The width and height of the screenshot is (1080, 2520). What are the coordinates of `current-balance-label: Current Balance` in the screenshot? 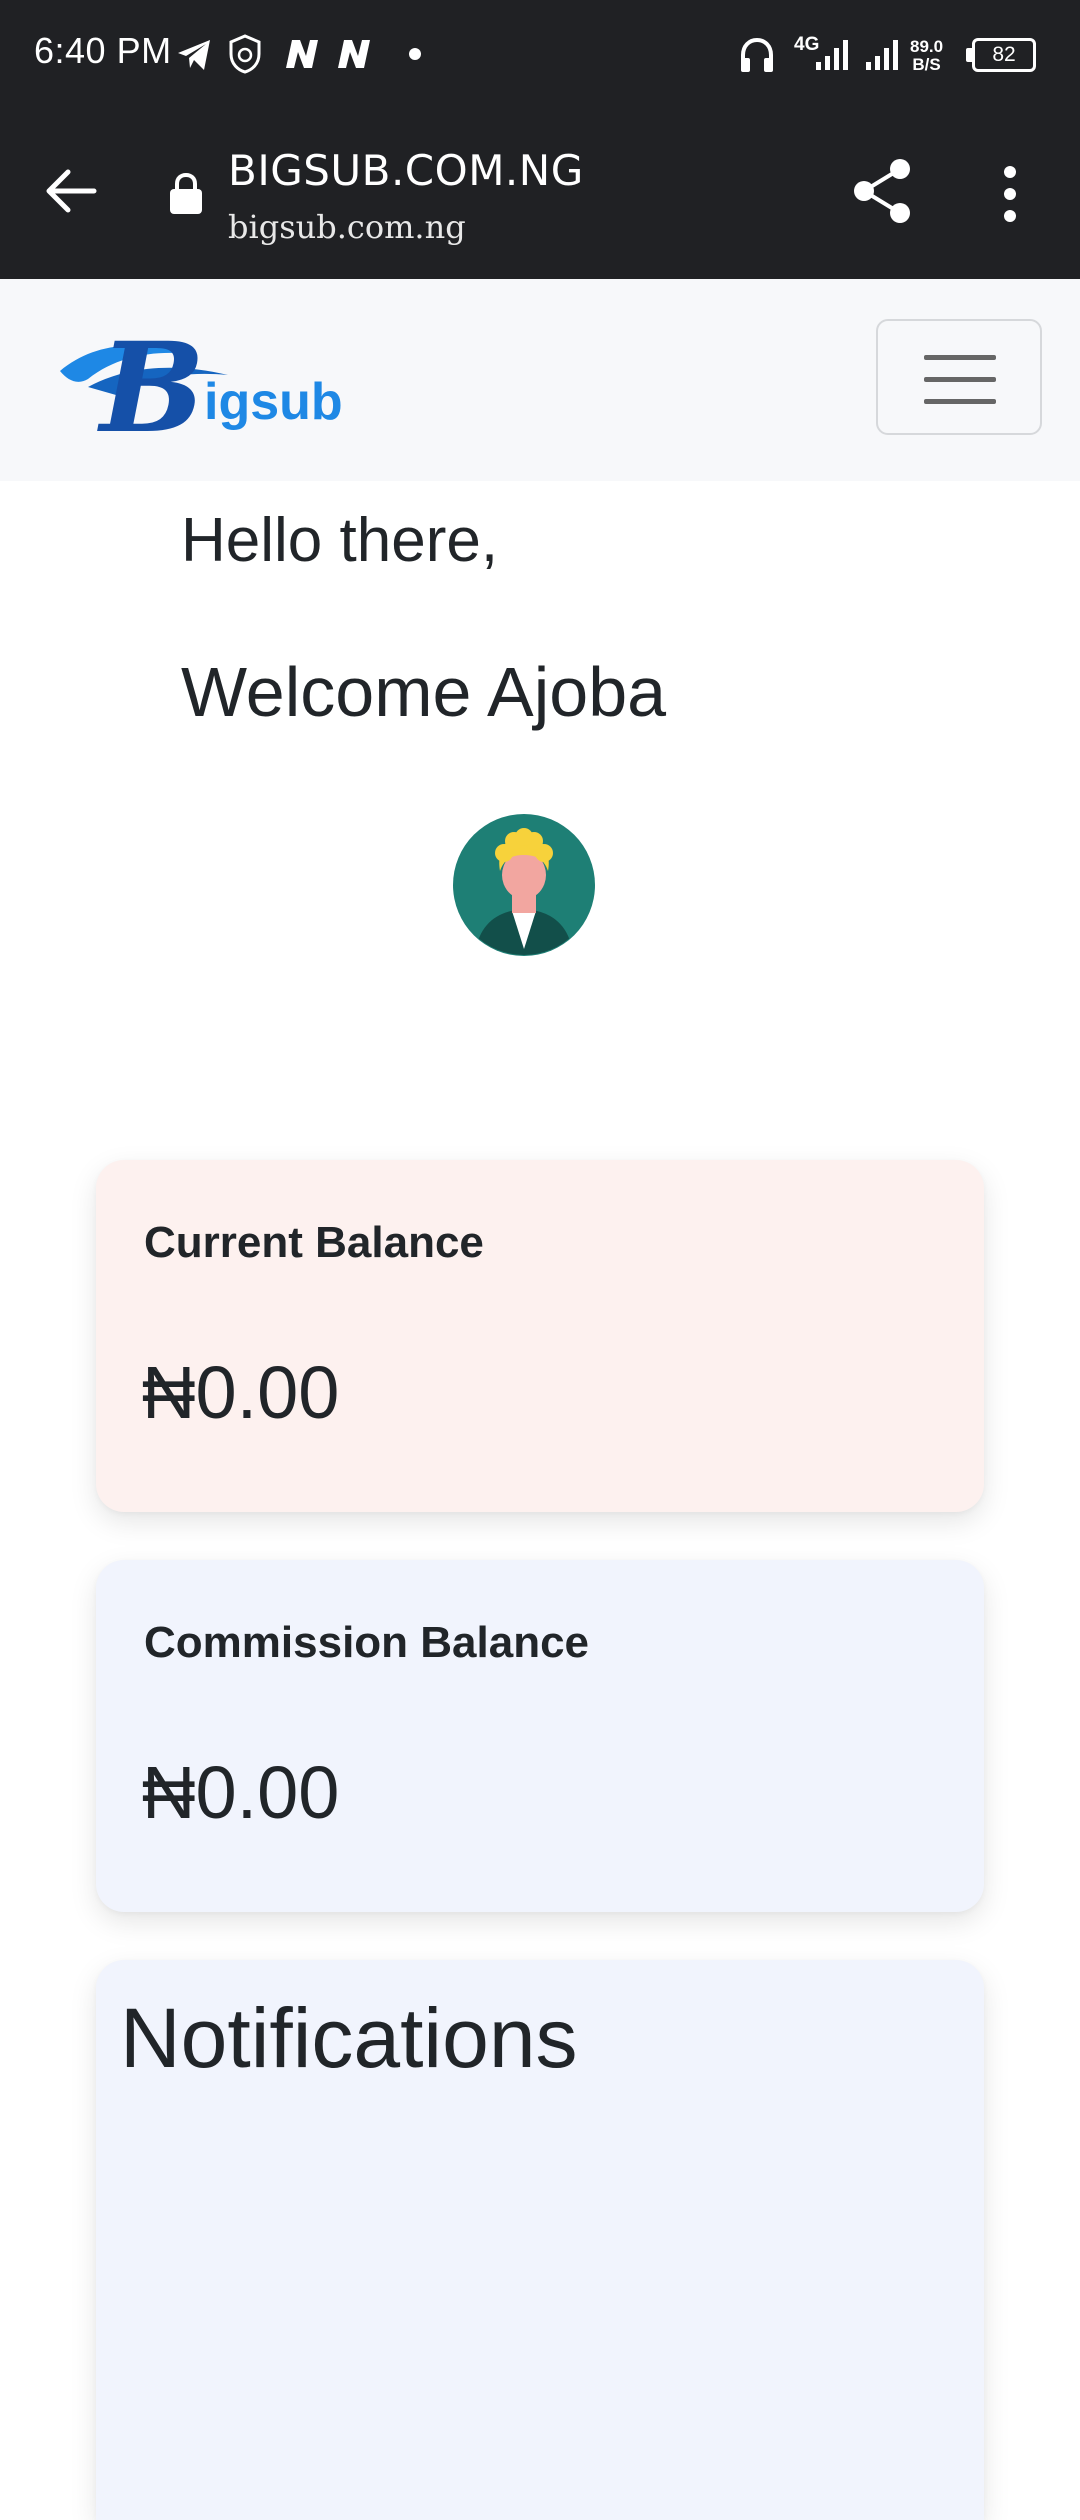 It's located at (314, 1242).